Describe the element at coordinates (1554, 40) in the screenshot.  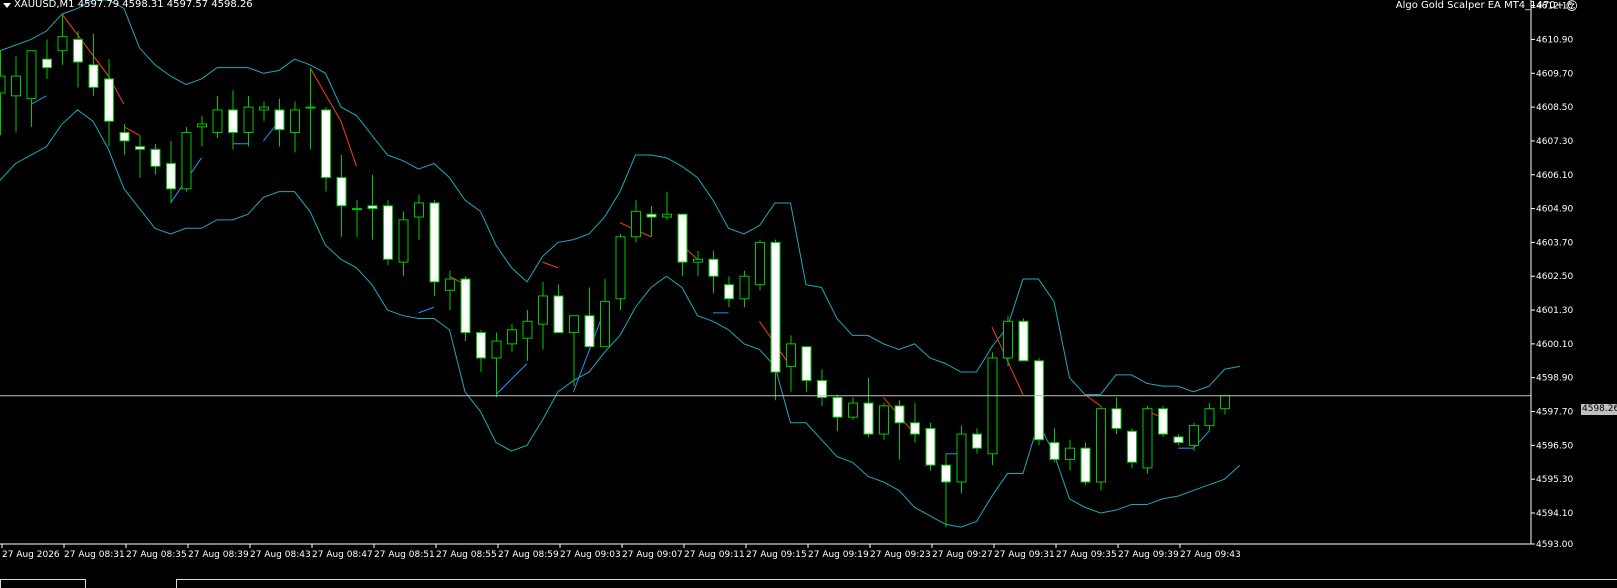
I see `y-tick-label: 4610.90` at that location.